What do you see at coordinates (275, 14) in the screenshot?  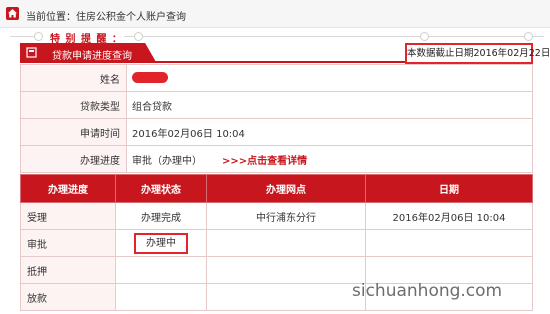 I see `breadcrumb-bar: 当前位置：住房公积金个人账户查询` at bounding box center [275, 14].